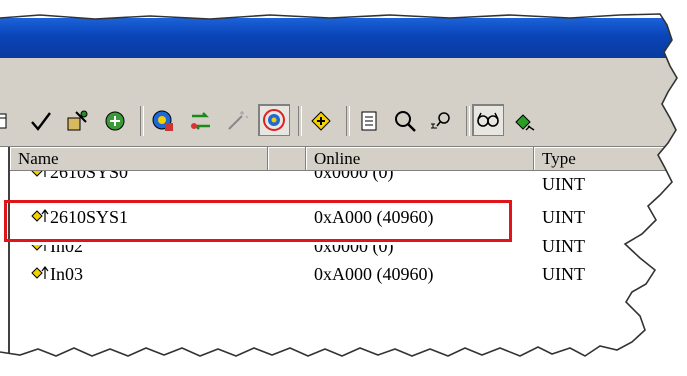 This screenshot has width=687, height=376. I want to click on menu-bar, so click(343, 76).